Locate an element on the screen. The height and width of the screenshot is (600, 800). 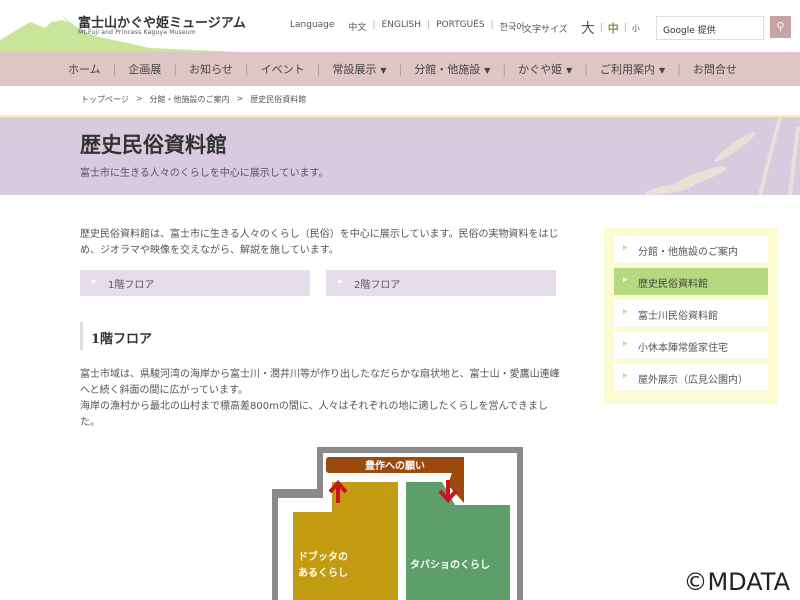
nav-item-label: 企画展 is located at coordinates (145, 69).